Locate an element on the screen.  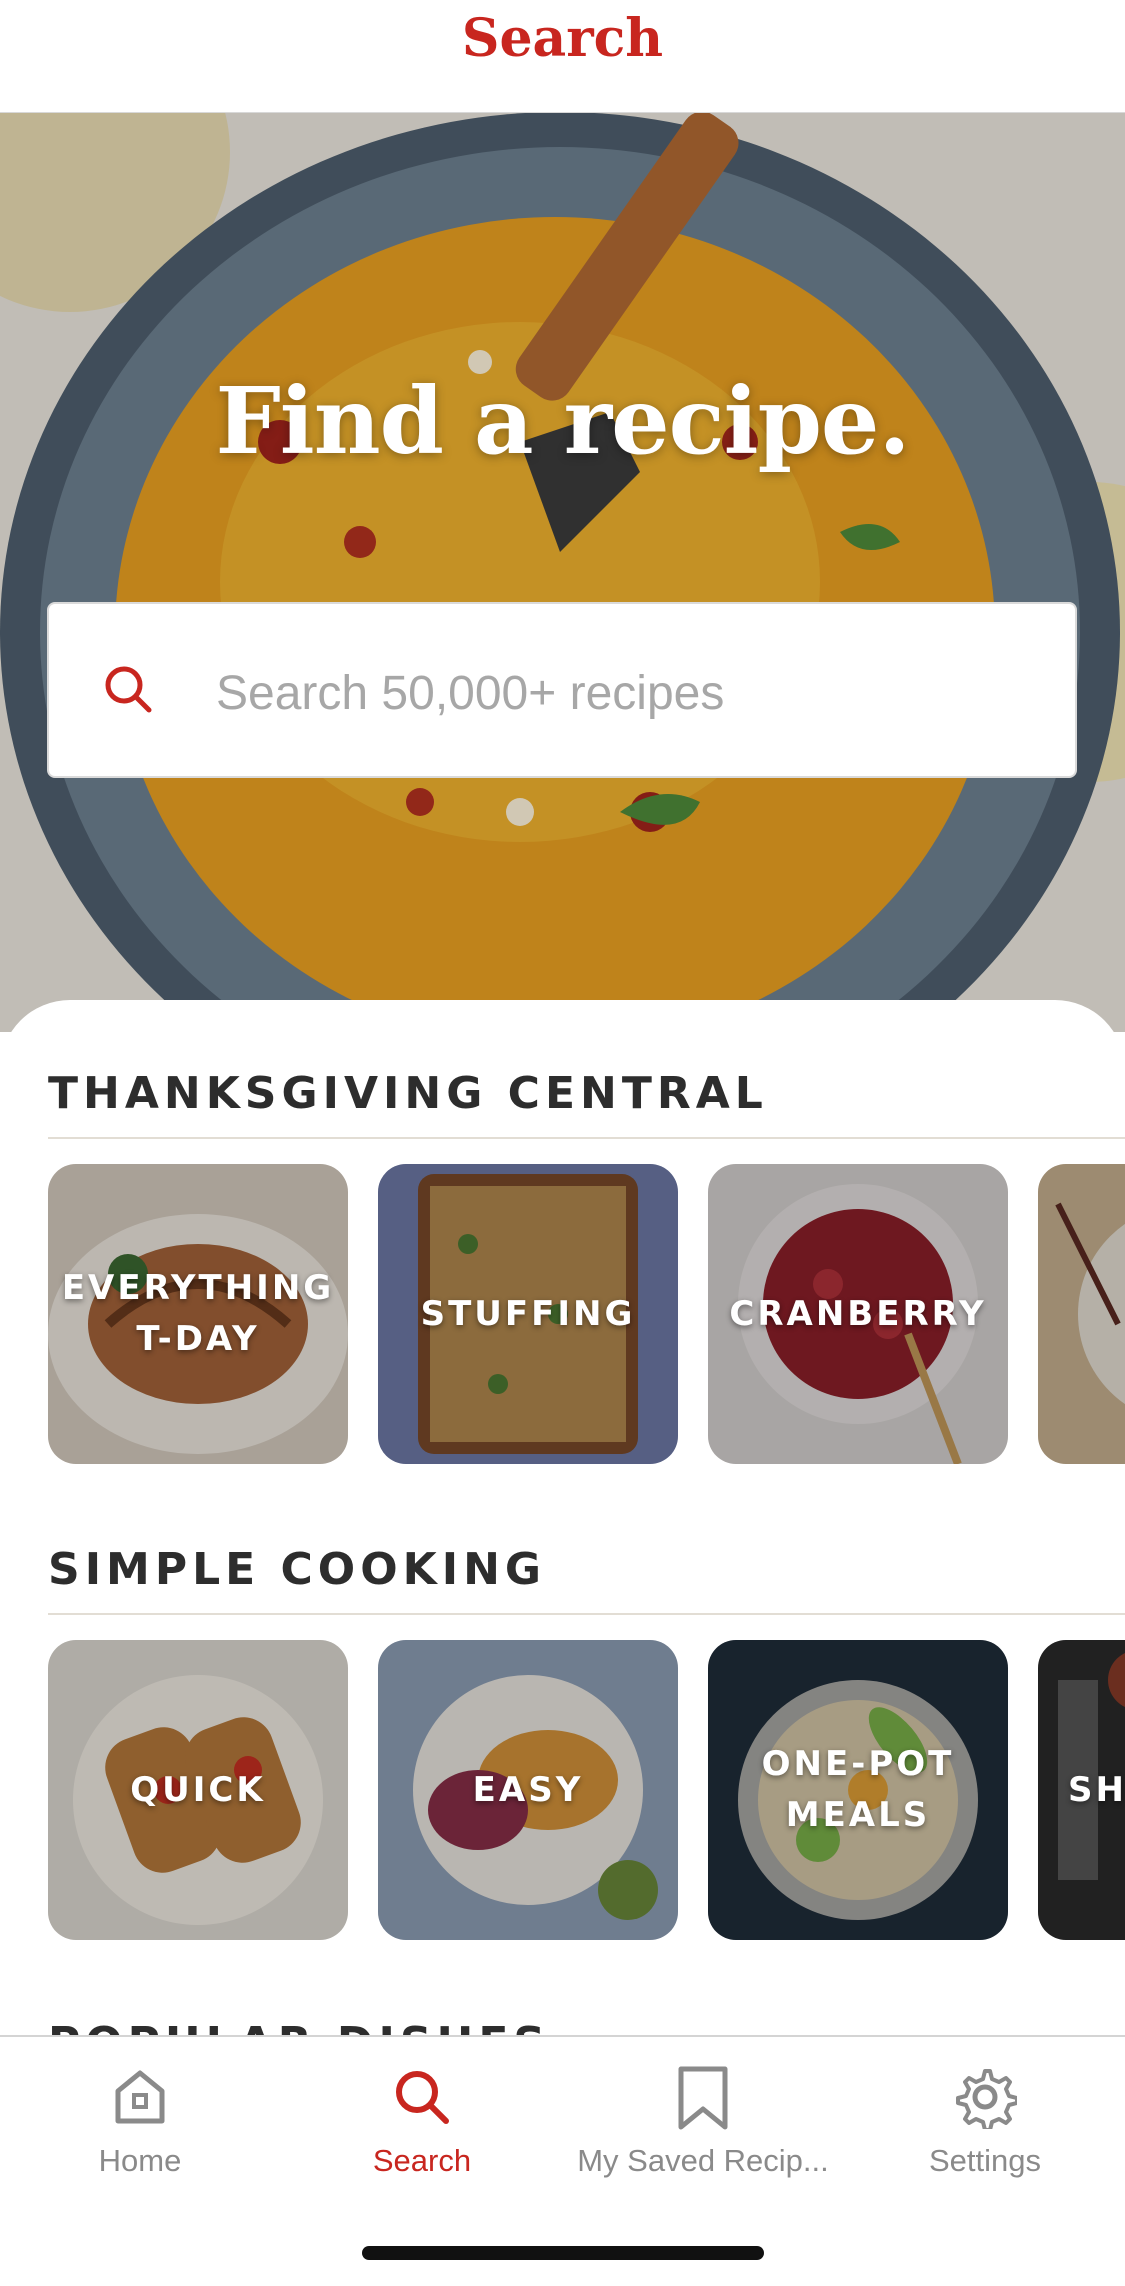
category-tile-quick: QUICK is located at coordinates (198, 1790).